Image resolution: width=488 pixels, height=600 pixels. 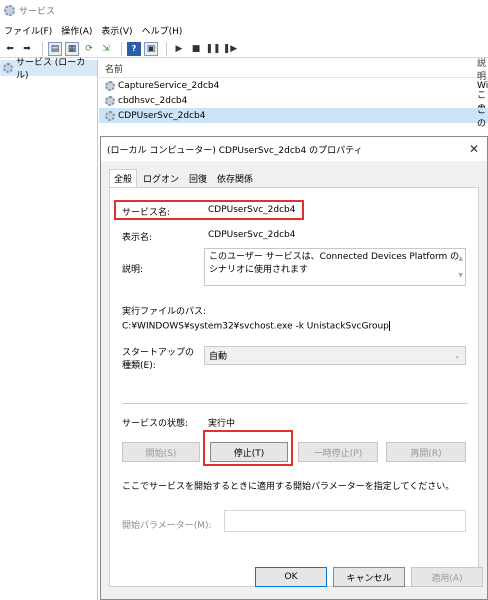 What do you see at coordinates (179, 49) in the screenshot?
I see `play-icon: ▶` at bounding box center [179, 49].